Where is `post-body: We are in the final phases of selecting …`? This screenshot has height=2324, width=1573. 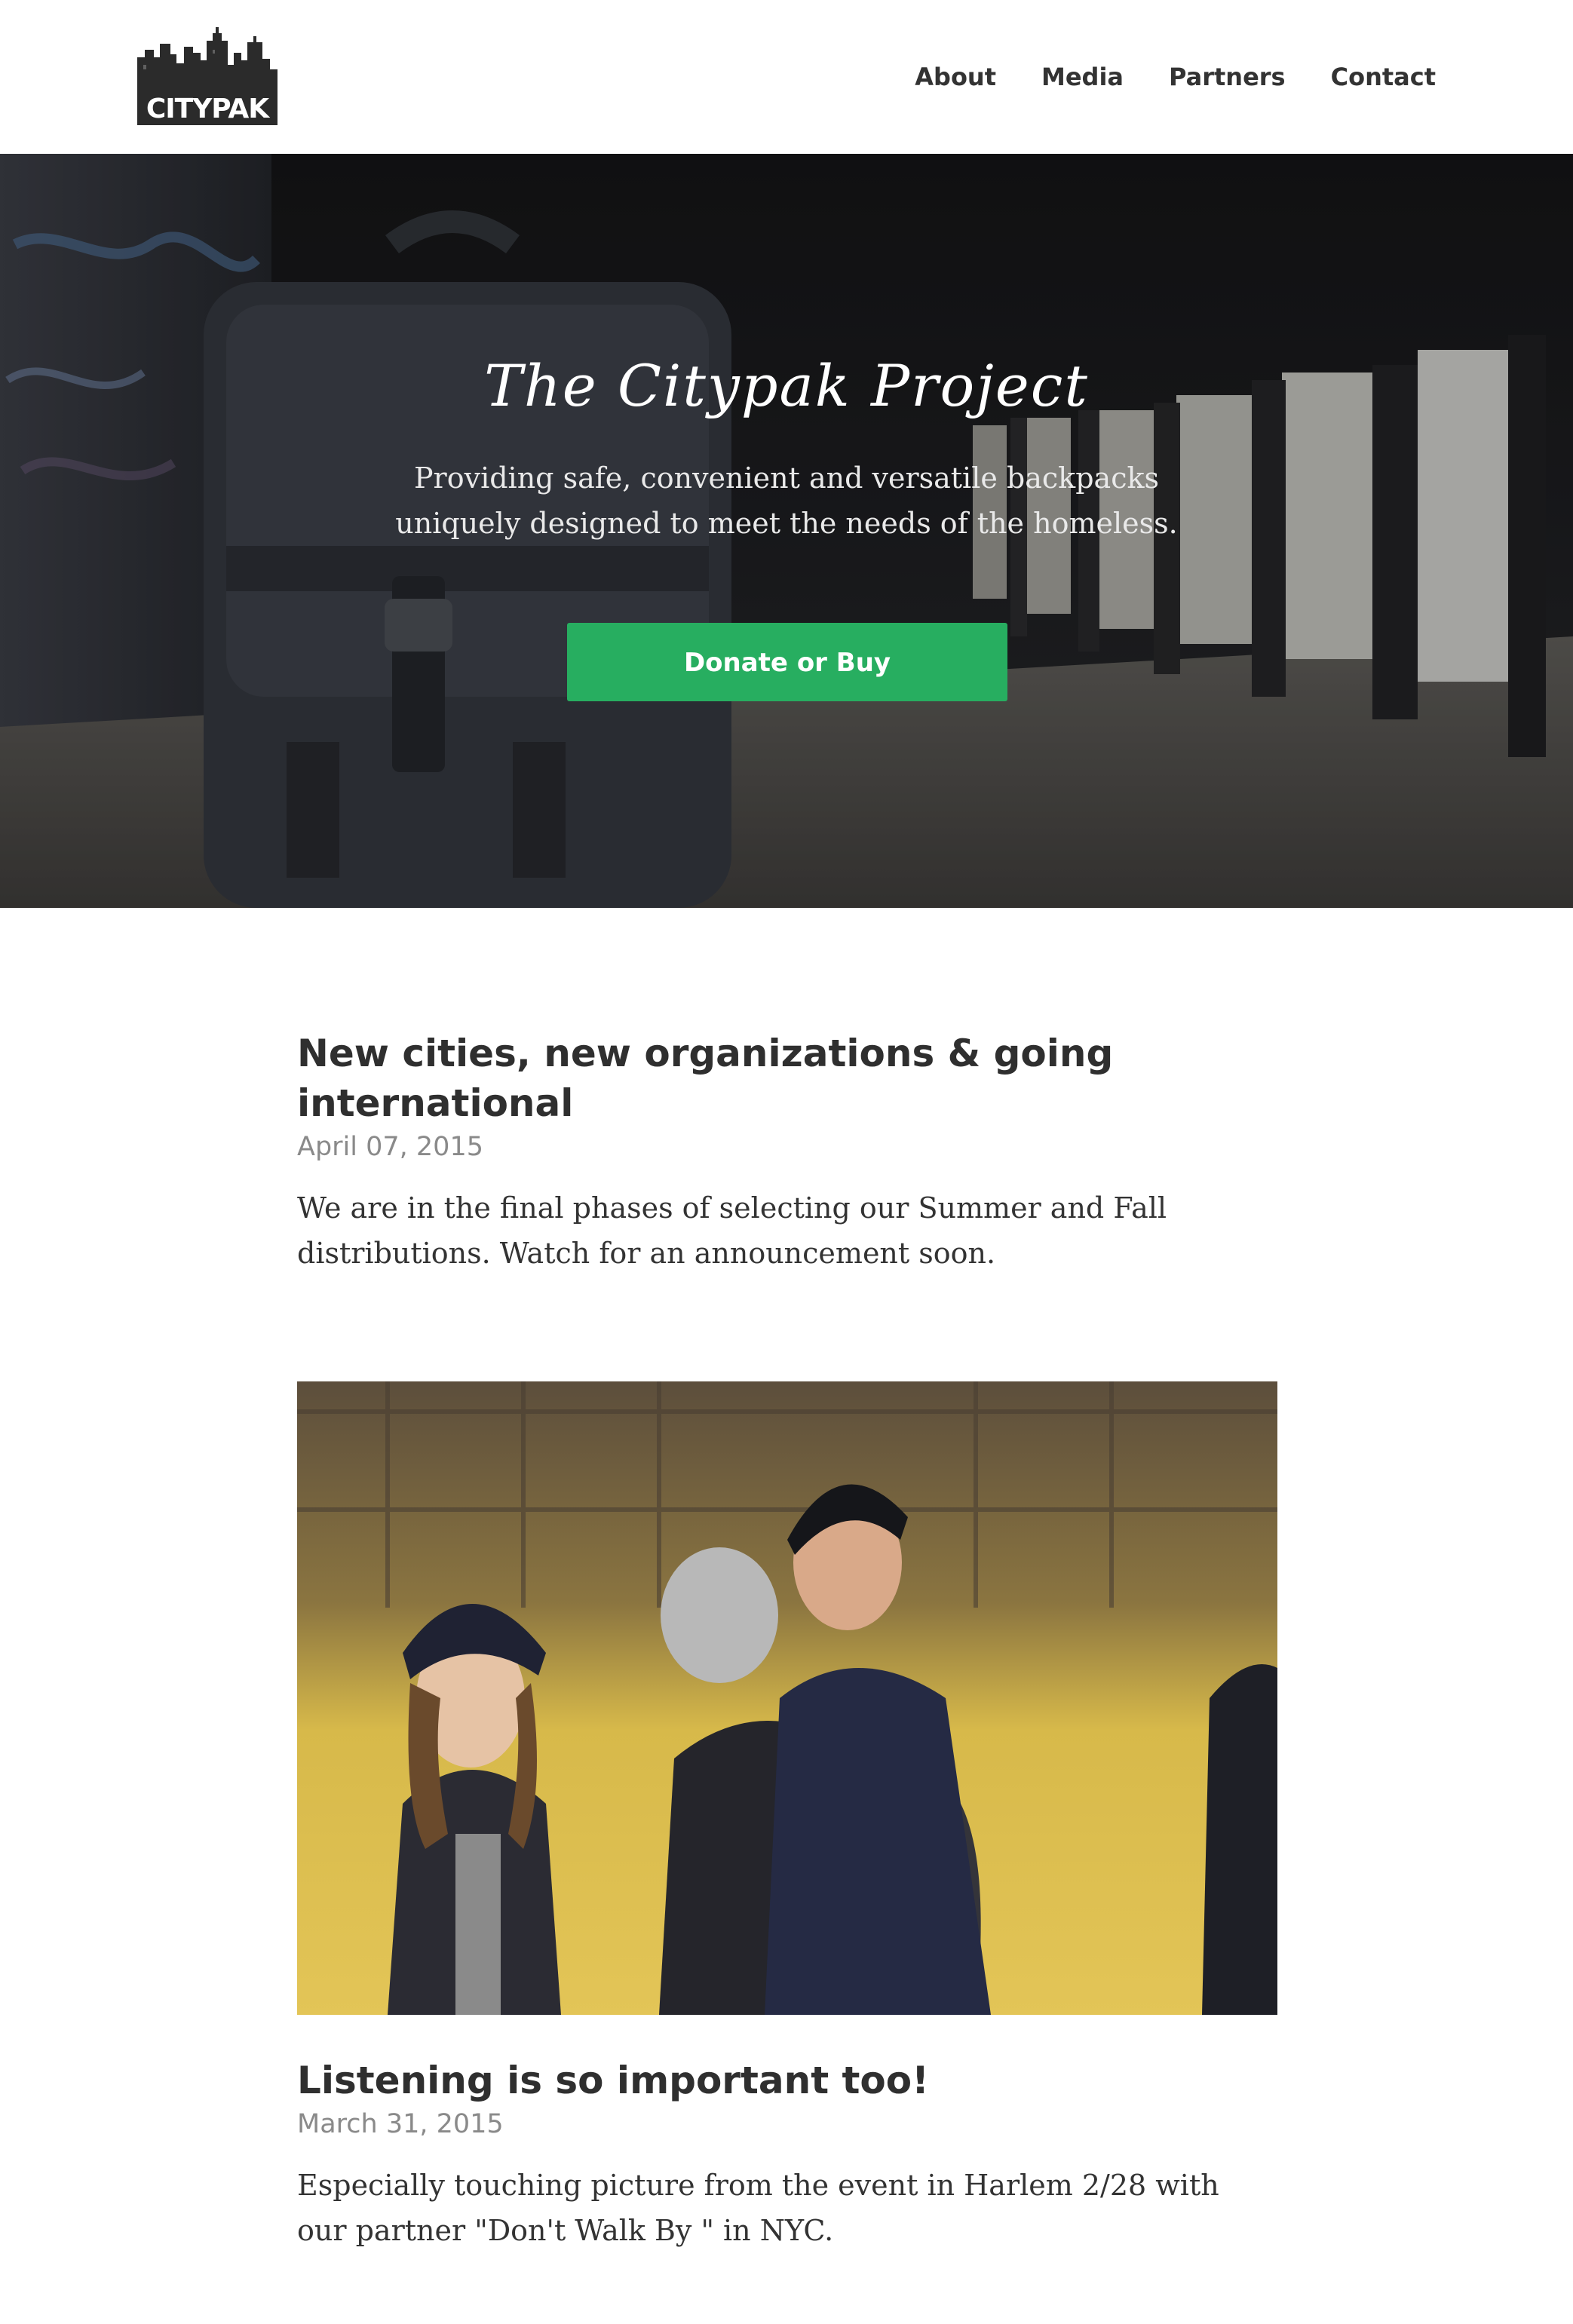
post-body: We are in the final phases of selecting … is located at coordinates (732, 1230).